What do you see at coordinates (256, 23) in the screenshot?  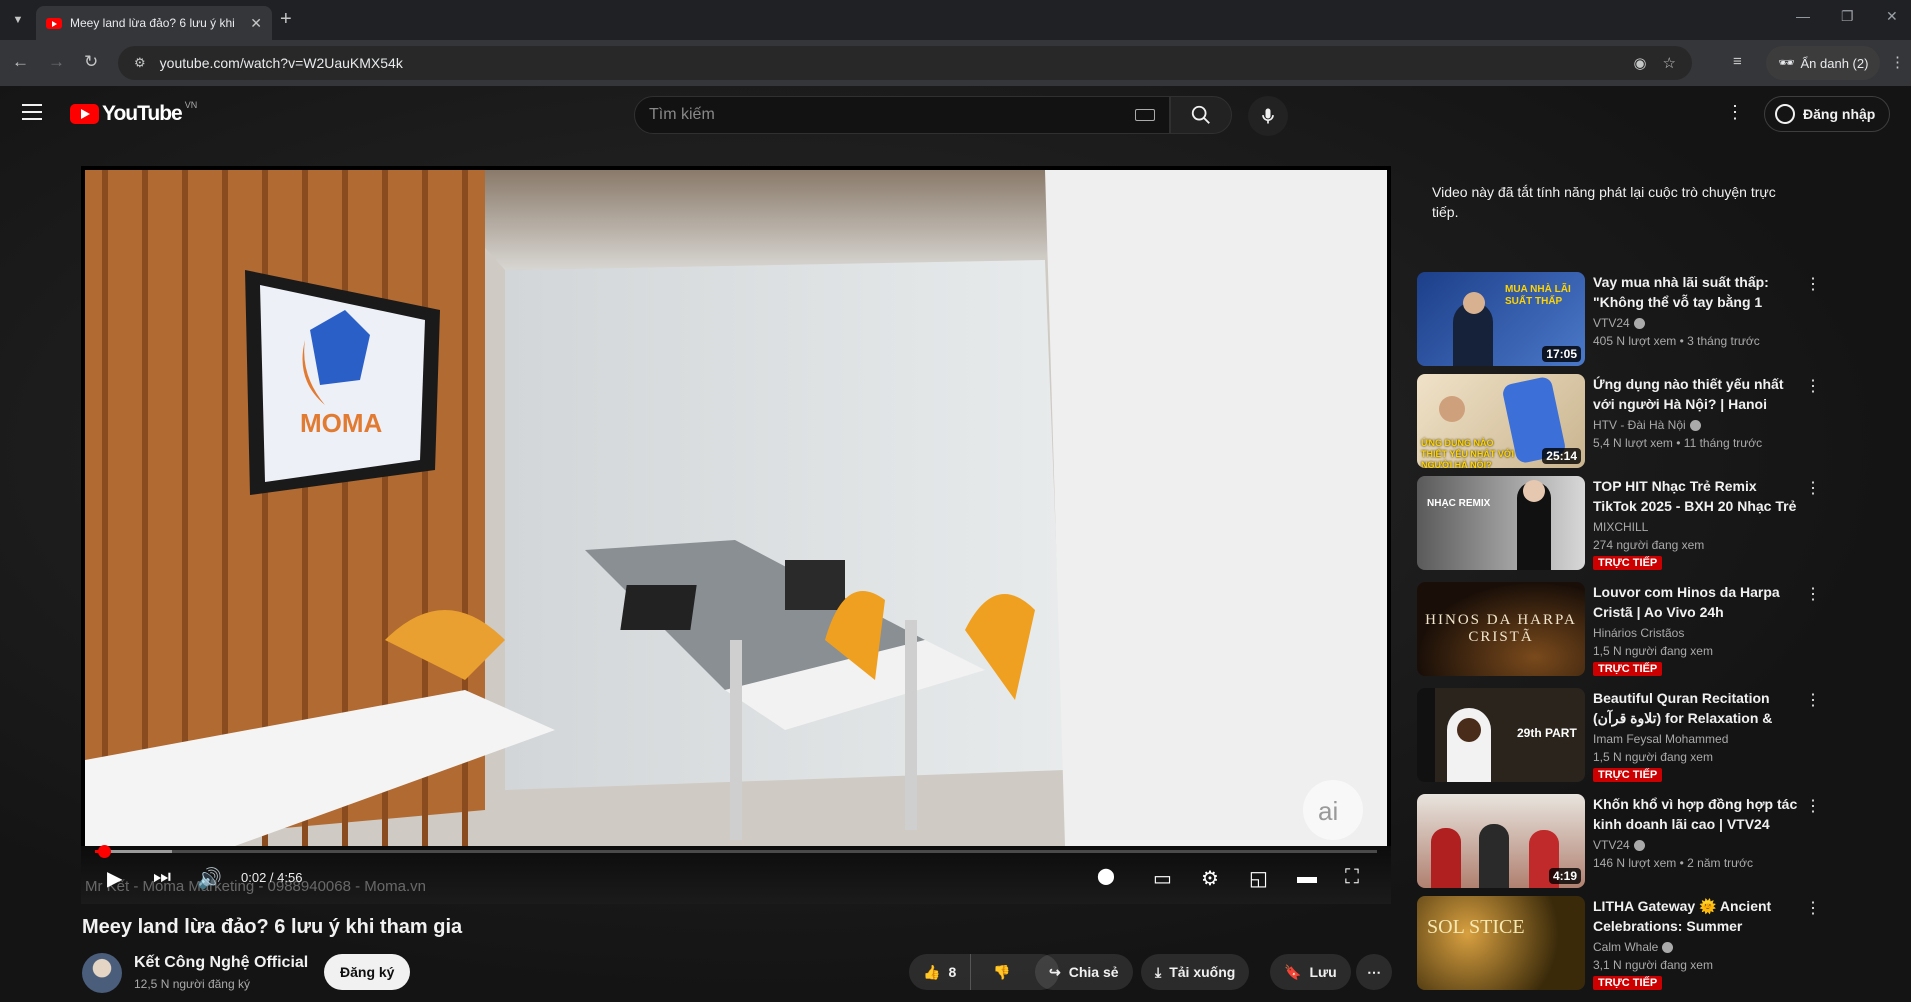 I see `tab-close-icon: ✕` at bounding box center [256, 23].